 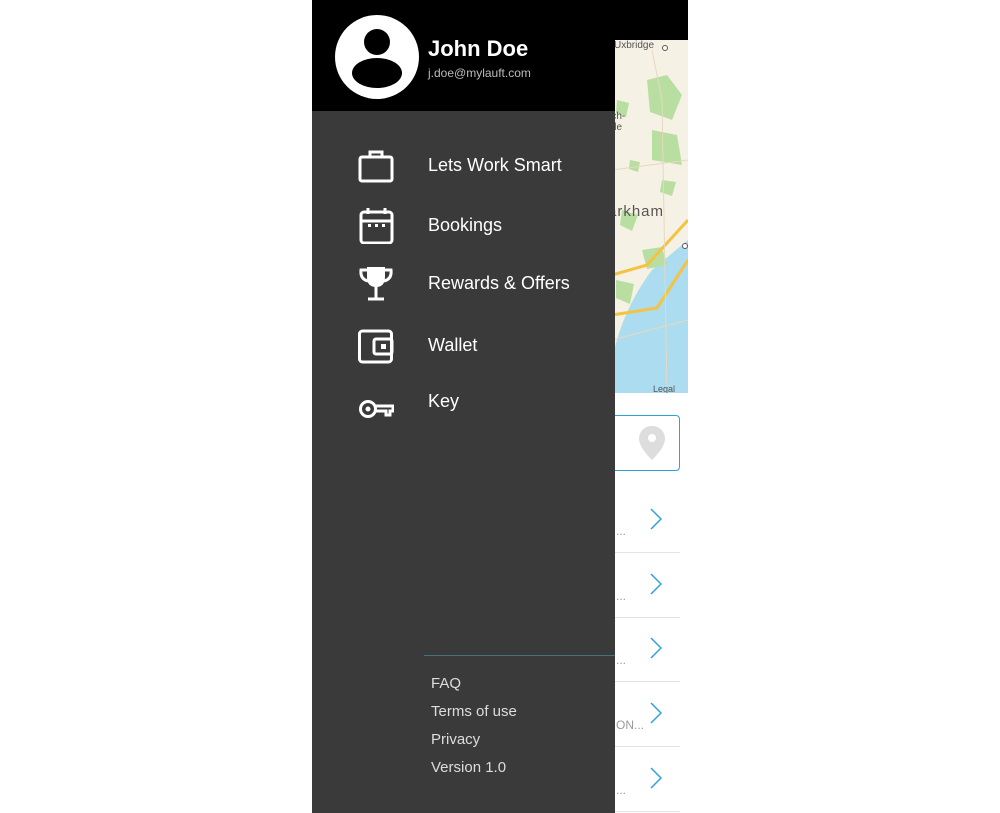 What do you see at coordinates (519, 655) in the screenshot?
I see `divider` at bounding box center [519, 655].